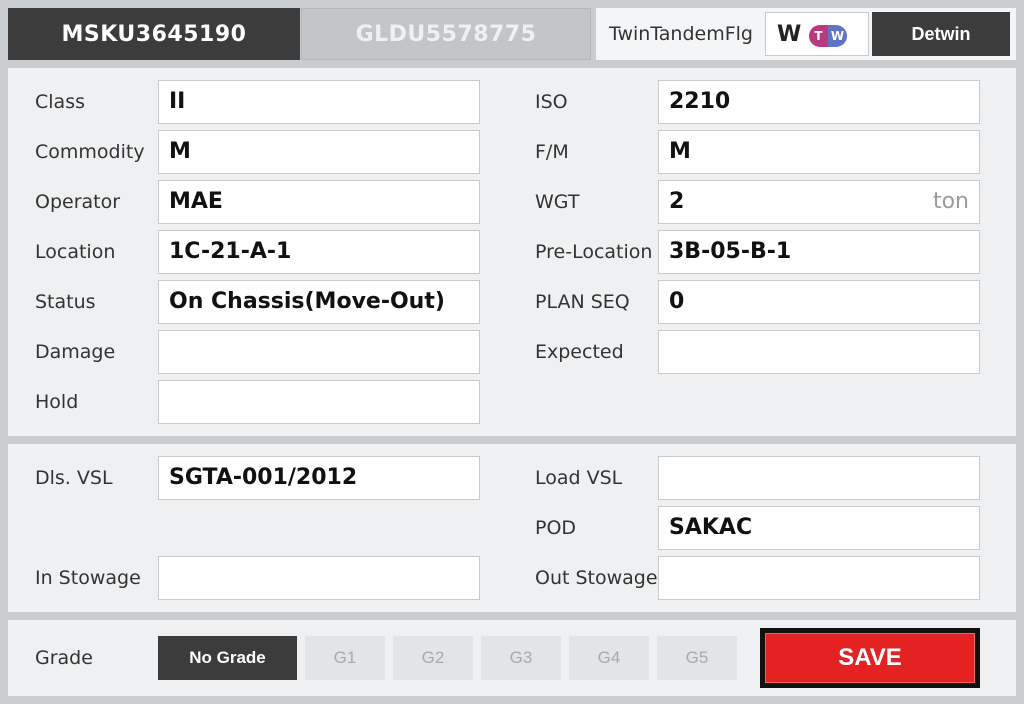 The image size is (1024, 704). I want to click on in-stowage-label: In Stowage, so click(88, 578).